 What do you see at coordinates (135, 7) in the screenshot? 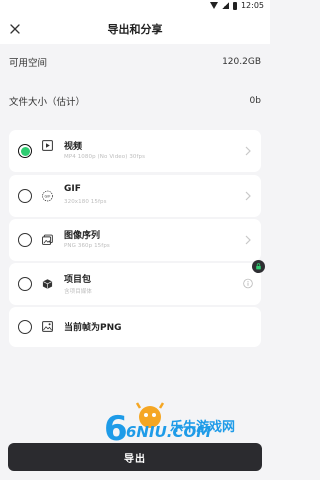
I see `status-bar: 12:05` at bounding box center [135, 7].